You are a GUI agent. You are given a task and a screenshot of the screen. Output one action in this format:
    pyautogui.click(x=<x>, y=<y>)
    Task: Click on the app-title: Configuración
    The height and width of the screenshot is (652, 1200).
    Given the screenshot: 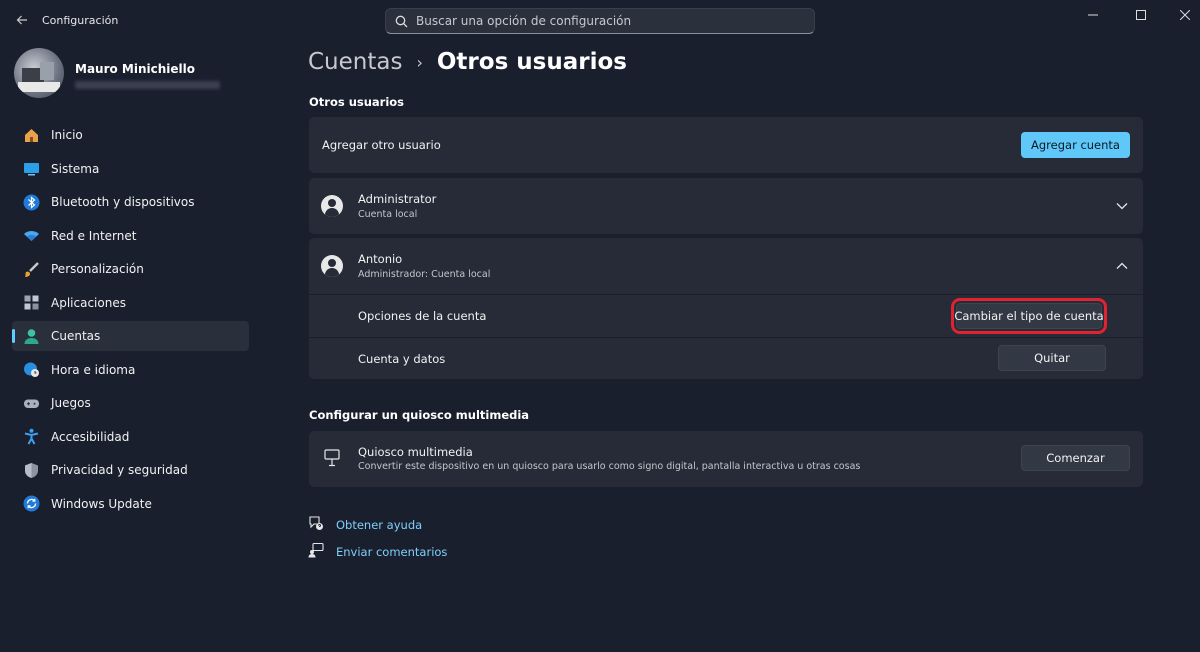 What is the action you would take?
    pyautogui.click(x=80, y=20)
    